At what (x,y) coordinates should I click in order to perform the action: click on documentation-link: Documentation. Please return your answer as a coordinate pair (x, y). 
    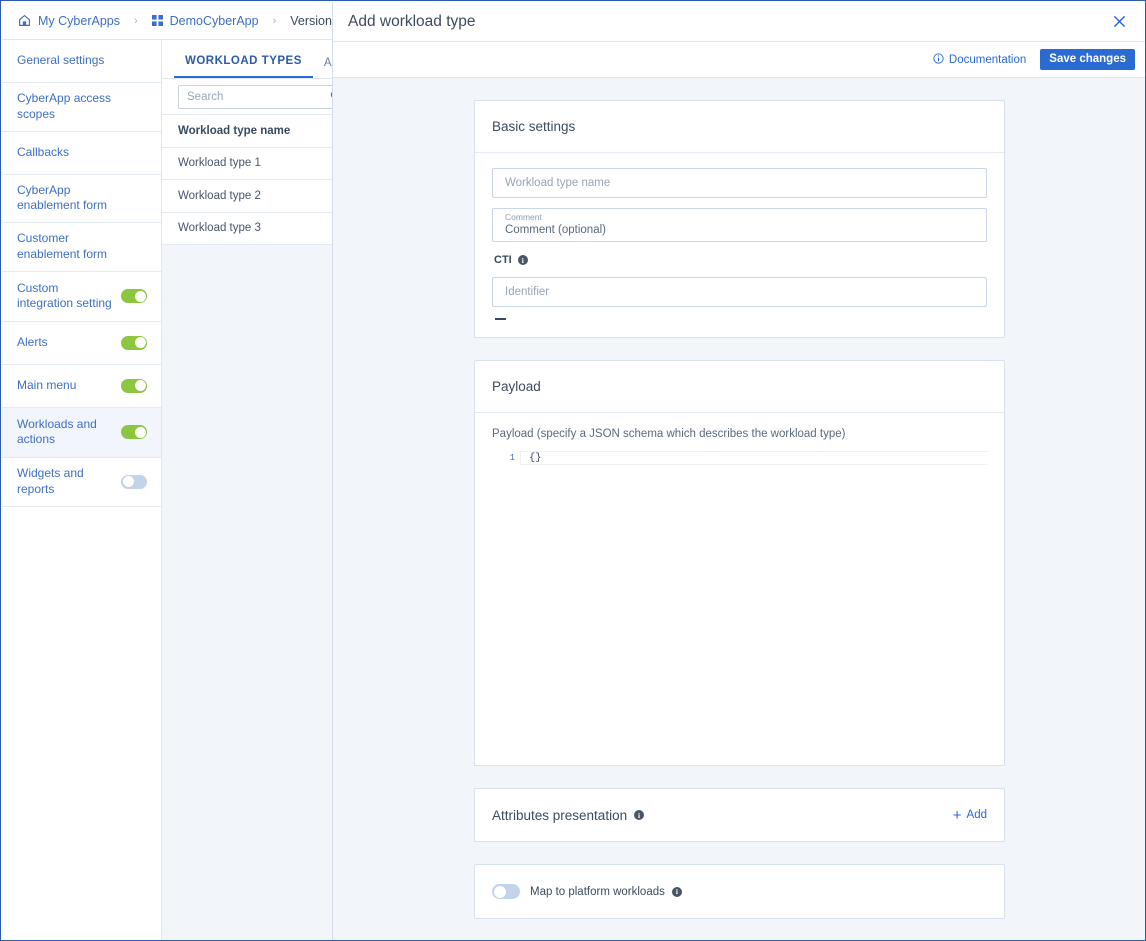
    Looking at the image, I should click on (980, 59).